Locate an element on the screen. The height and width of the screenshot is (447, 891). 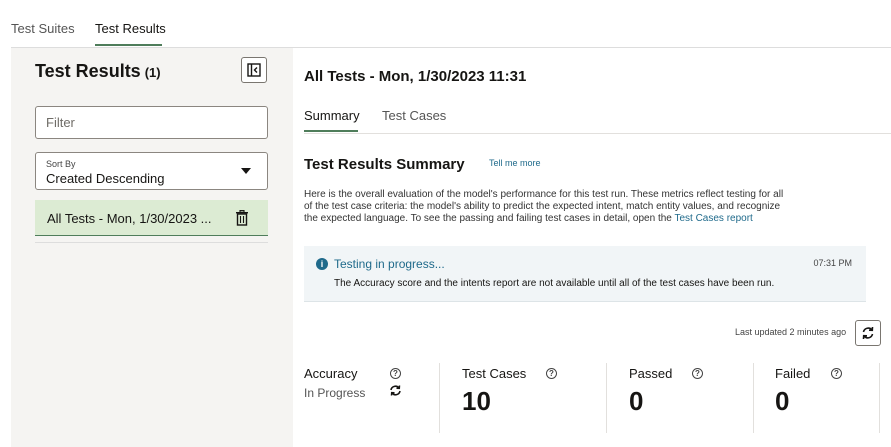
tab-summary: Summary is located at coordinates (332, 115).